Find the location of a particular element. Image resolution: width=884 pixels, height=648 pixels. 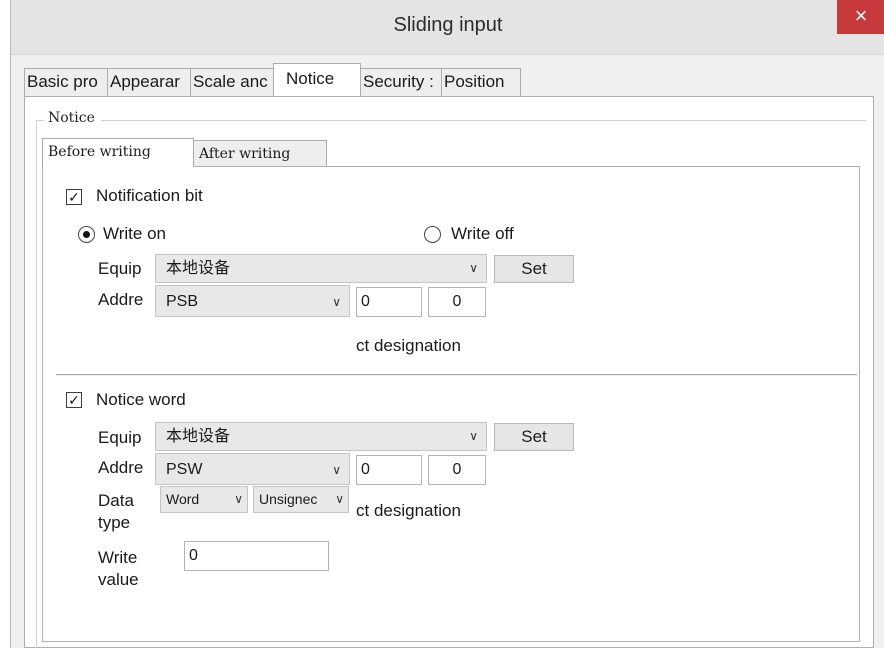

radio-selected-icon is located at coordinates (86, 234).